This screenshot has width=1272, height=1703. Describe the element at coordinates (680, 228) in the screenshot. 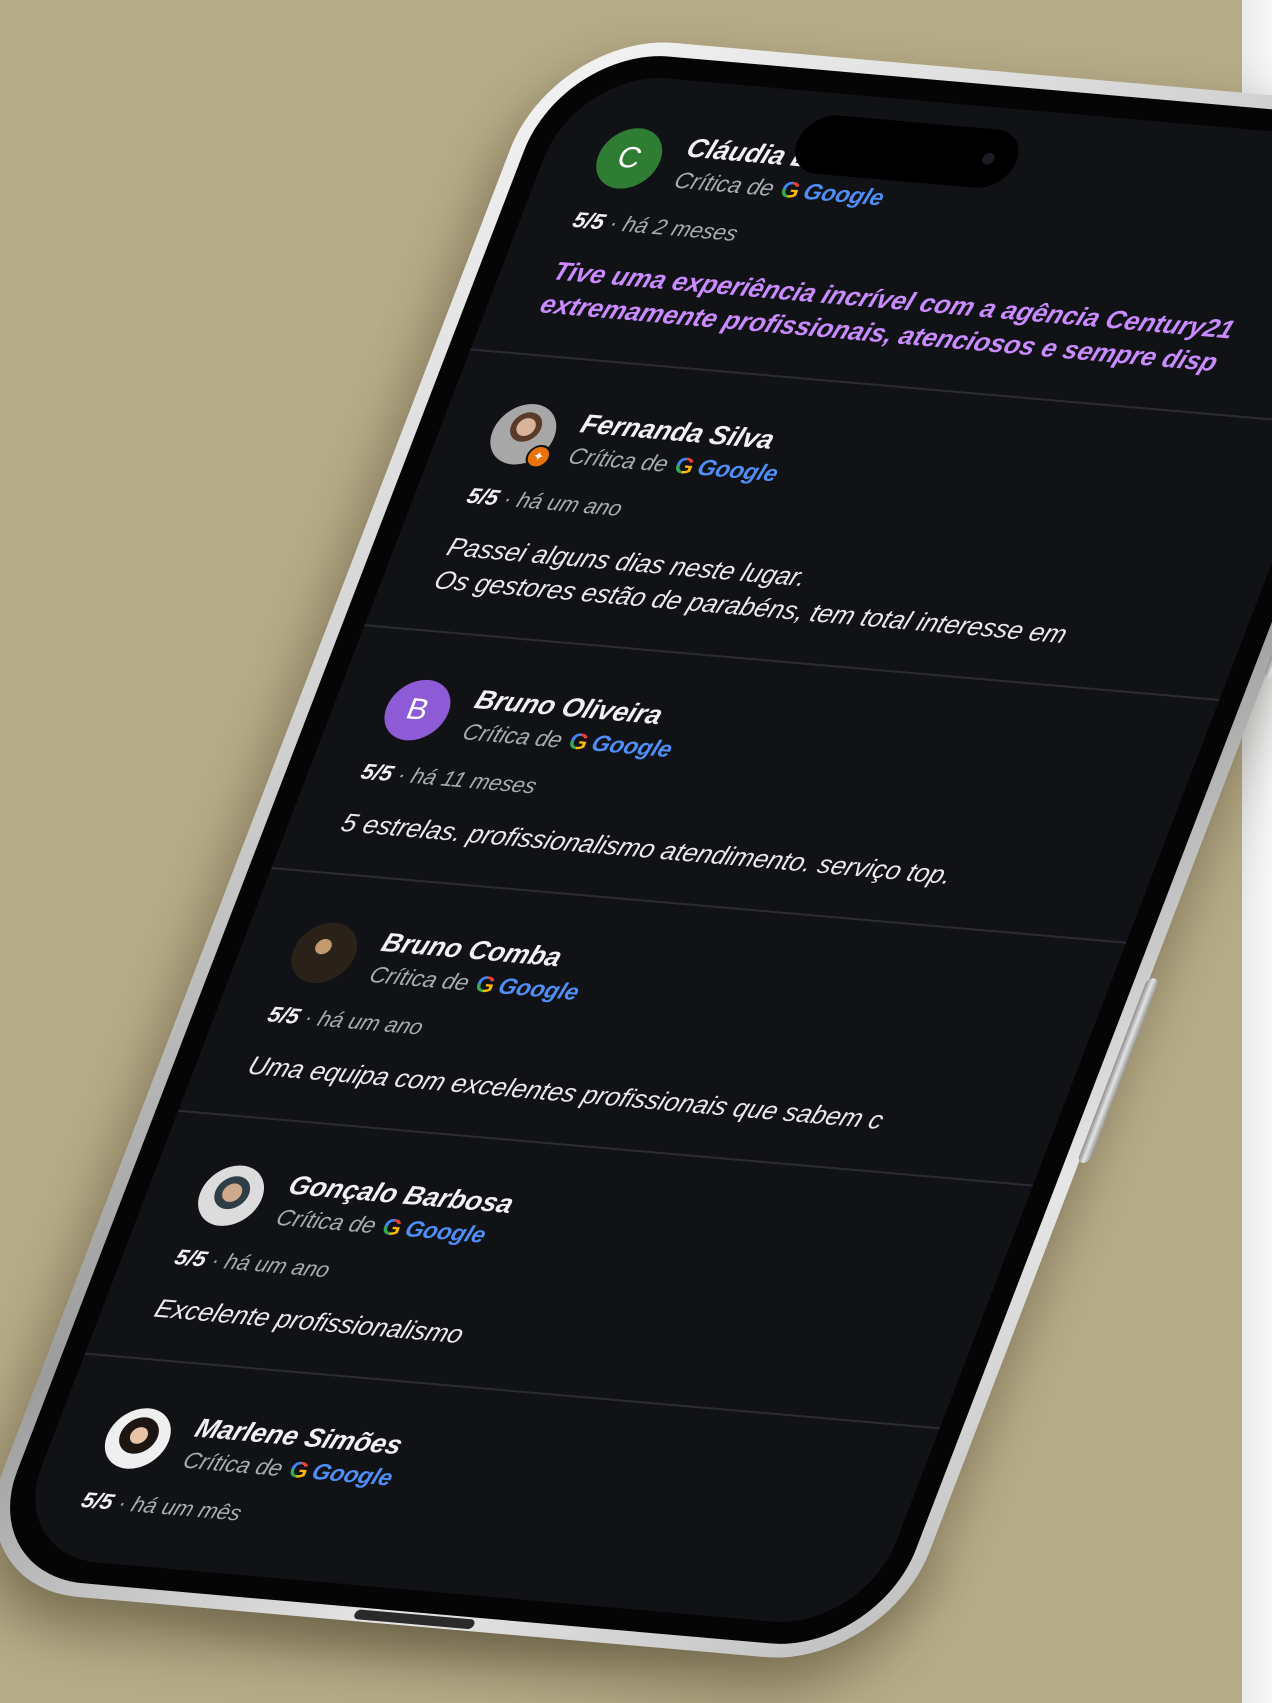

I see `review-age: há 2 meses` at that location.